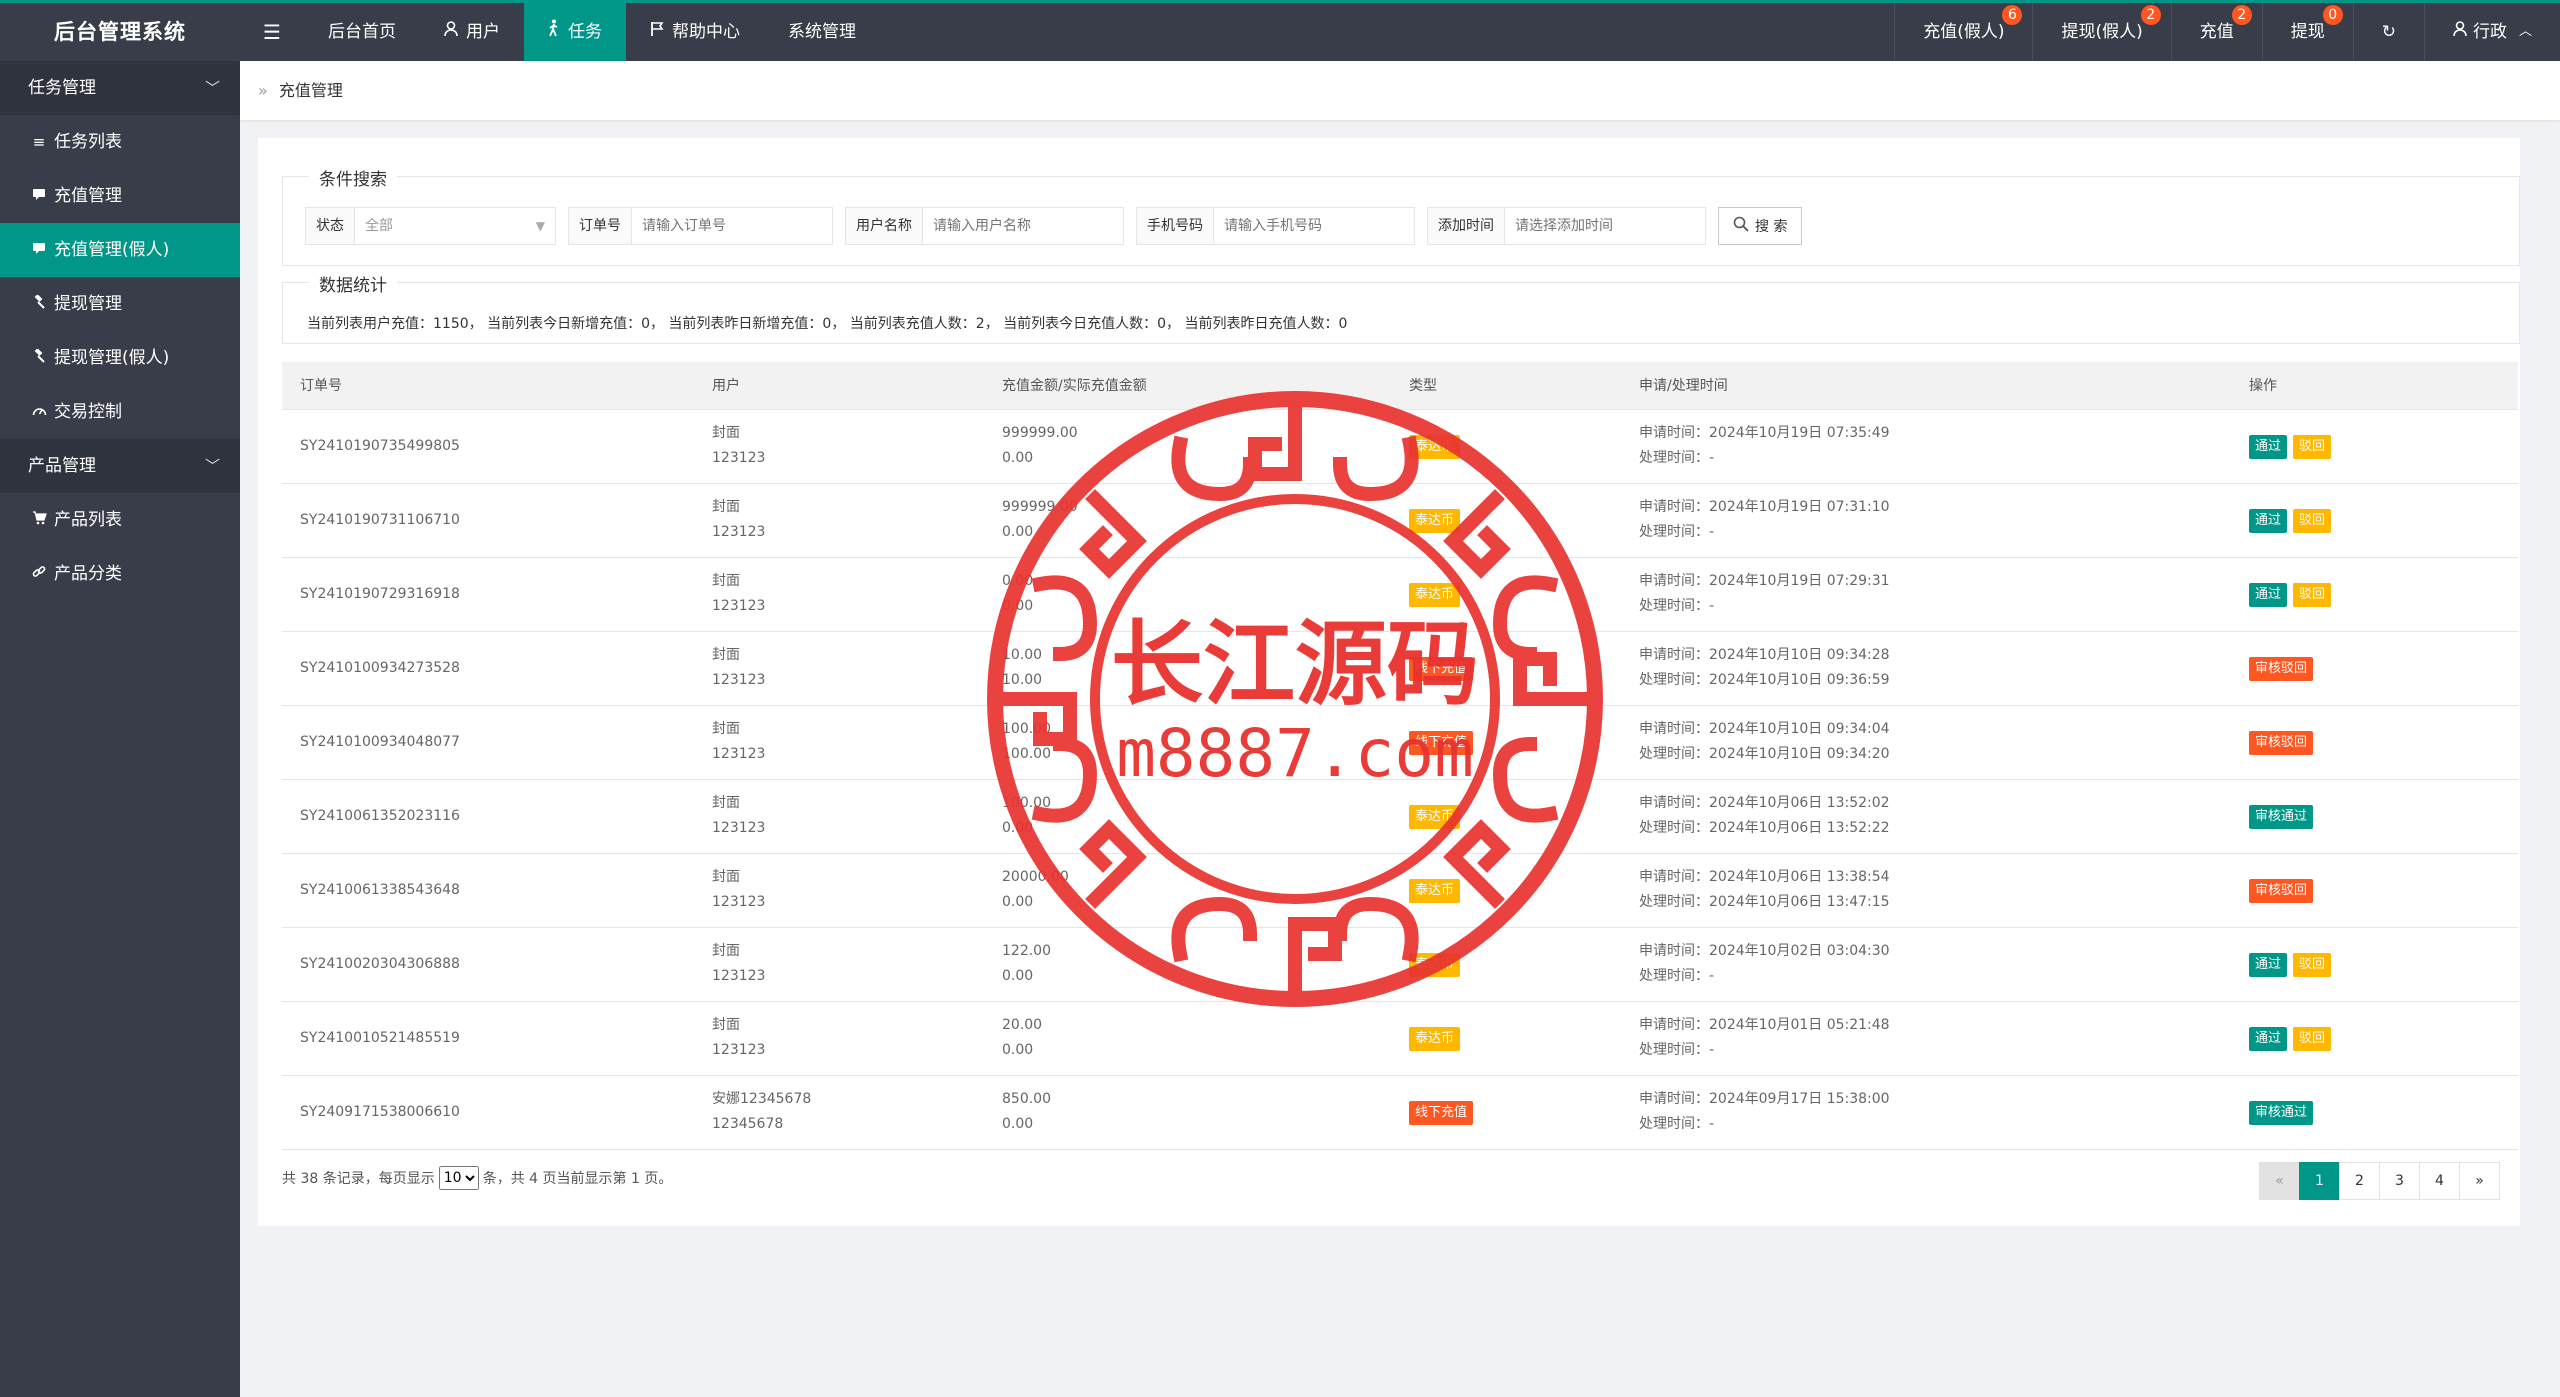  Describe the element at coordinates (1026, 803) in the screenshot. I see `cell-amount-requested: 100.00` at that location.